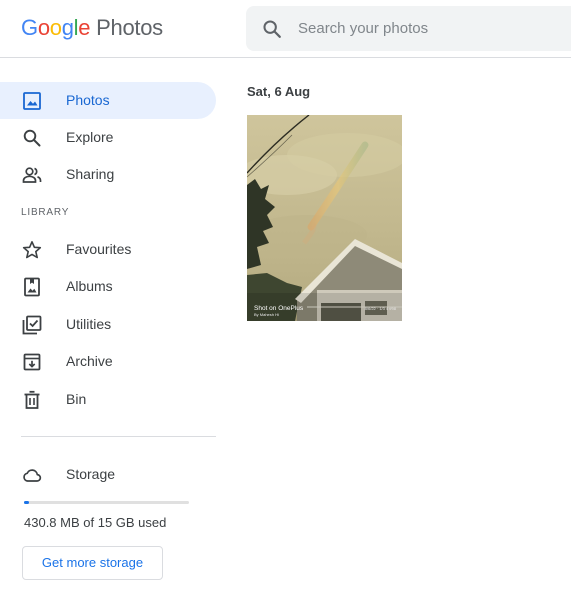 Image resolution: width=571 pixels, height=605 pixels. What do you see at coordinates (106, 502) in the screenshot?
I see `storage-progress-bar` at bounding box center [106, 502].